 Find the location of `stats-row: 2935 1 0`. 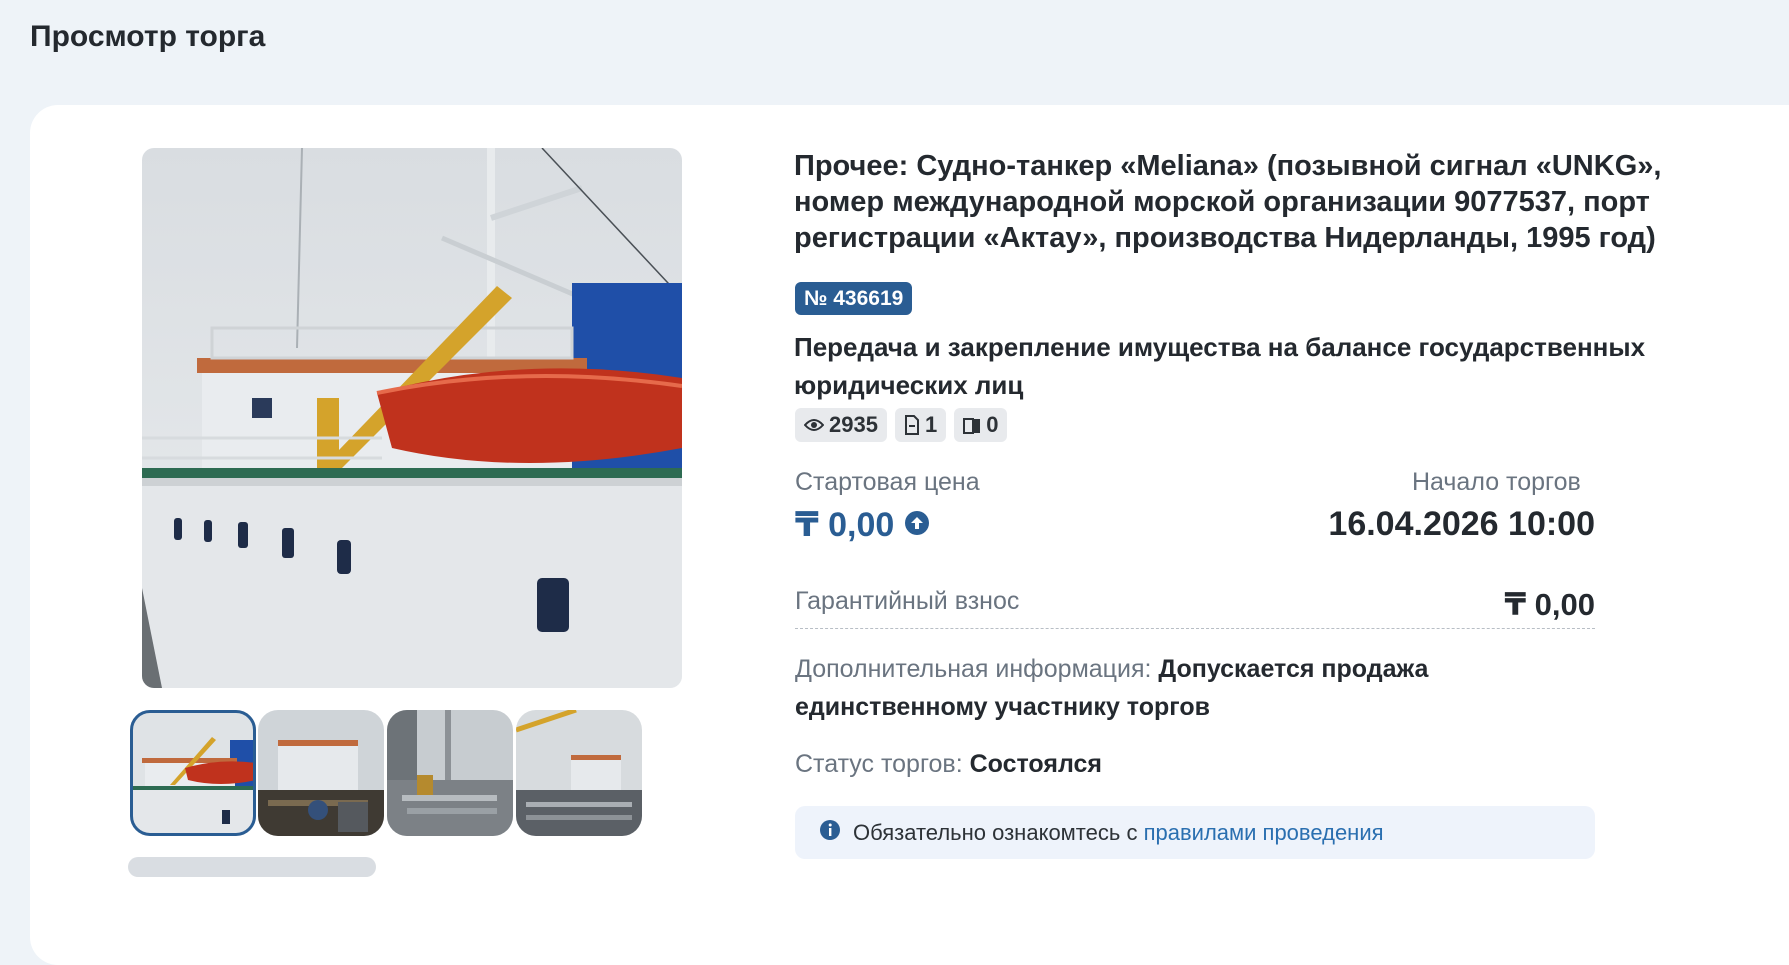

stats-row: 2935 1 0 is located at coordinates (901, 425).